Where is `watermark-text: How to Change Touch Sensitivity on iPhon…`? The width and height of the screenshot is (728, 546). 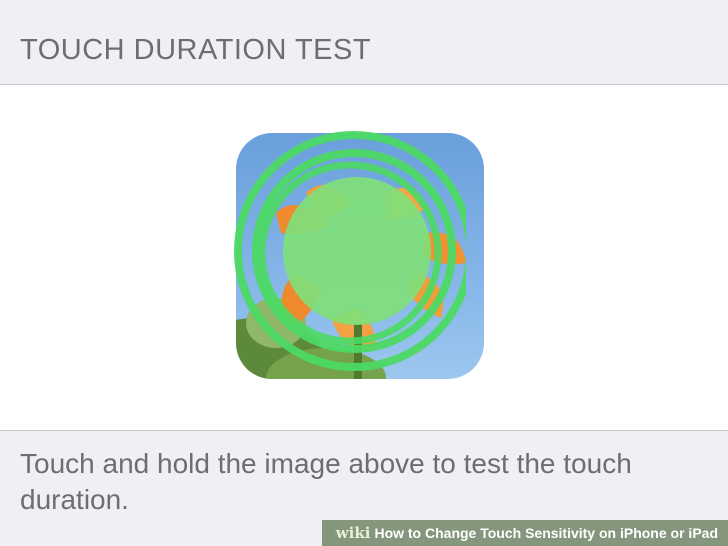 watermark-text: How to Change Touch Sensitivity on iPhon… is located at coordinates (546, 533).